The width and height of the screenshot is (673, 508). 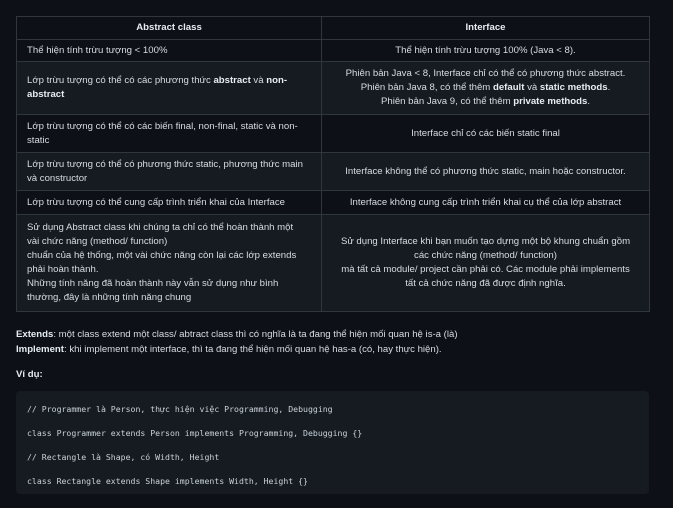 I want to click on table-header-row: Abstract class Interface, so click(x=333, y=28).